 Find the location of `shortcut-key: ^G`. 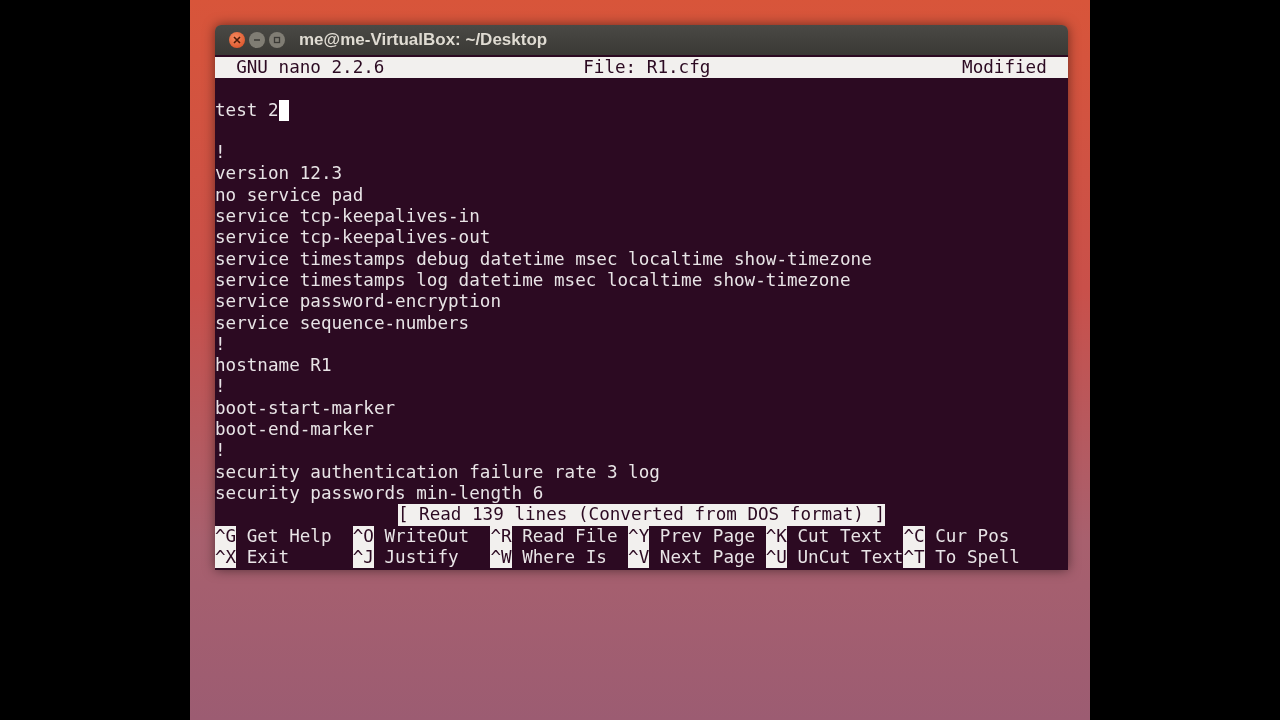

shortcut-key: ^G is located at coordinates (226, 536).